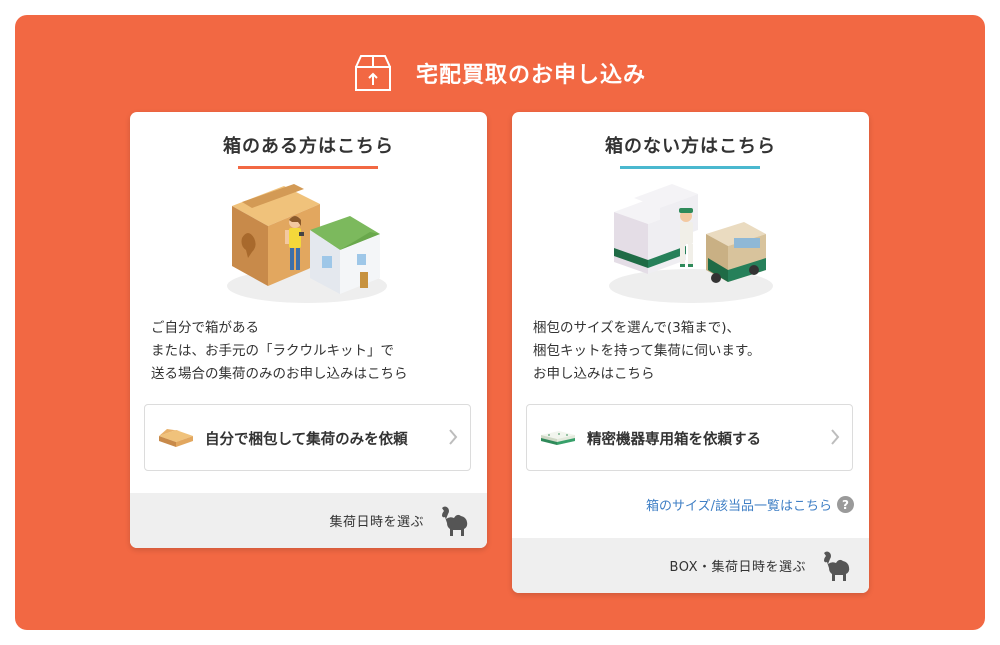 This screenshot has width=1000, height=645. What do you see at coordinates (558, 438) in the screenshot?
I see `precision-box-icon` at bounding box center [558, 438].